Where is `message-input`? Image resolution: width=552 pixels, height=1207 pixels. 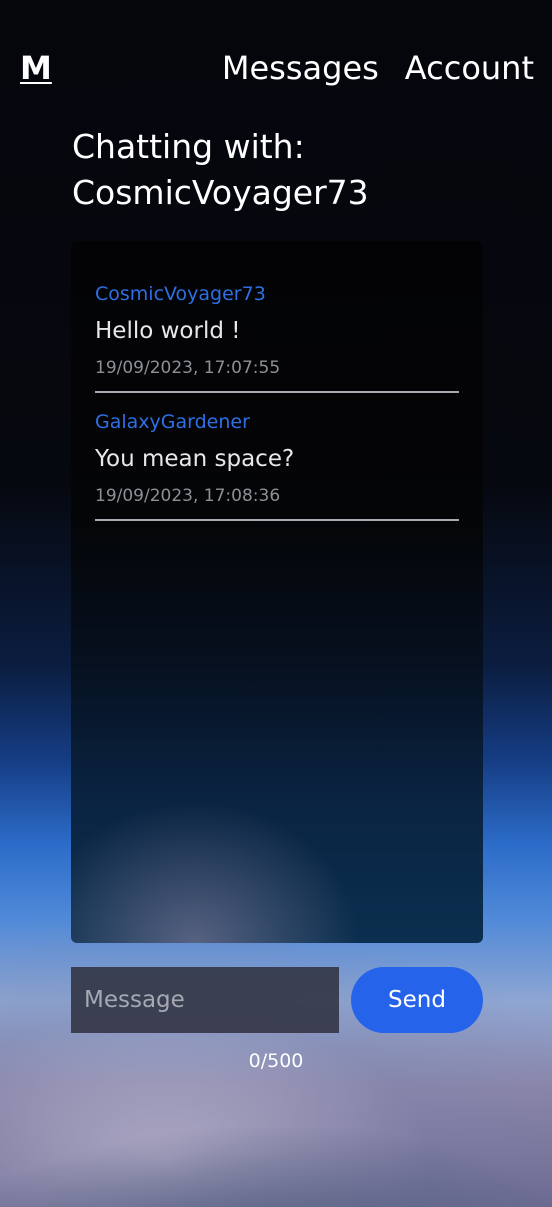 message-input is located at coordinates (205, 1000).